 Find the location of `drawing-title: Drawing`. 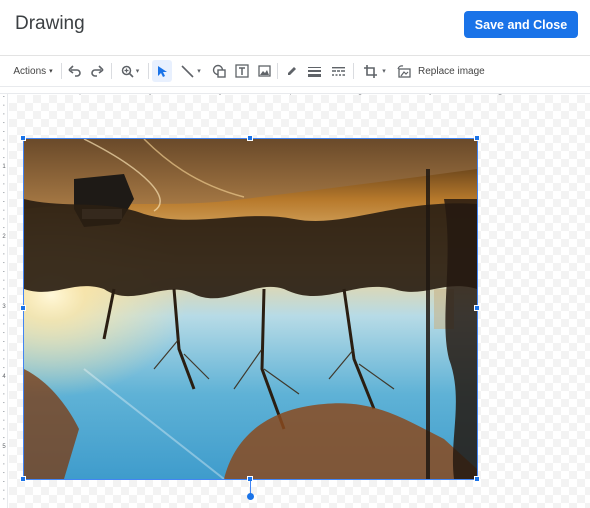

drawing-title: Drawing is located at coordinates (50, 23).